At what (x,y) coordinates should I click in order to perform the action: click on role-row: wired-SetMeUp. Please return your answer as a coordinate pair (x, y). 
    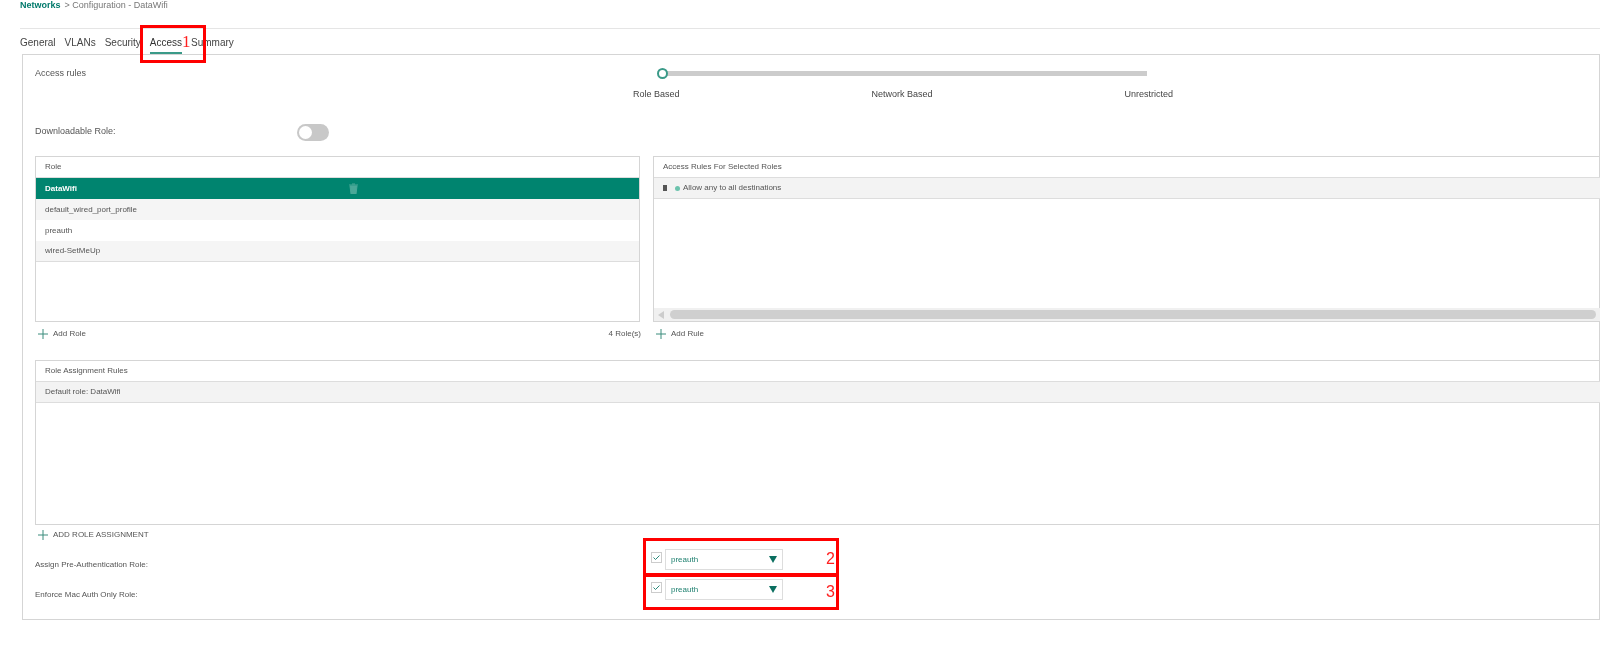
    Looking at the image, I should click on (337, 251).